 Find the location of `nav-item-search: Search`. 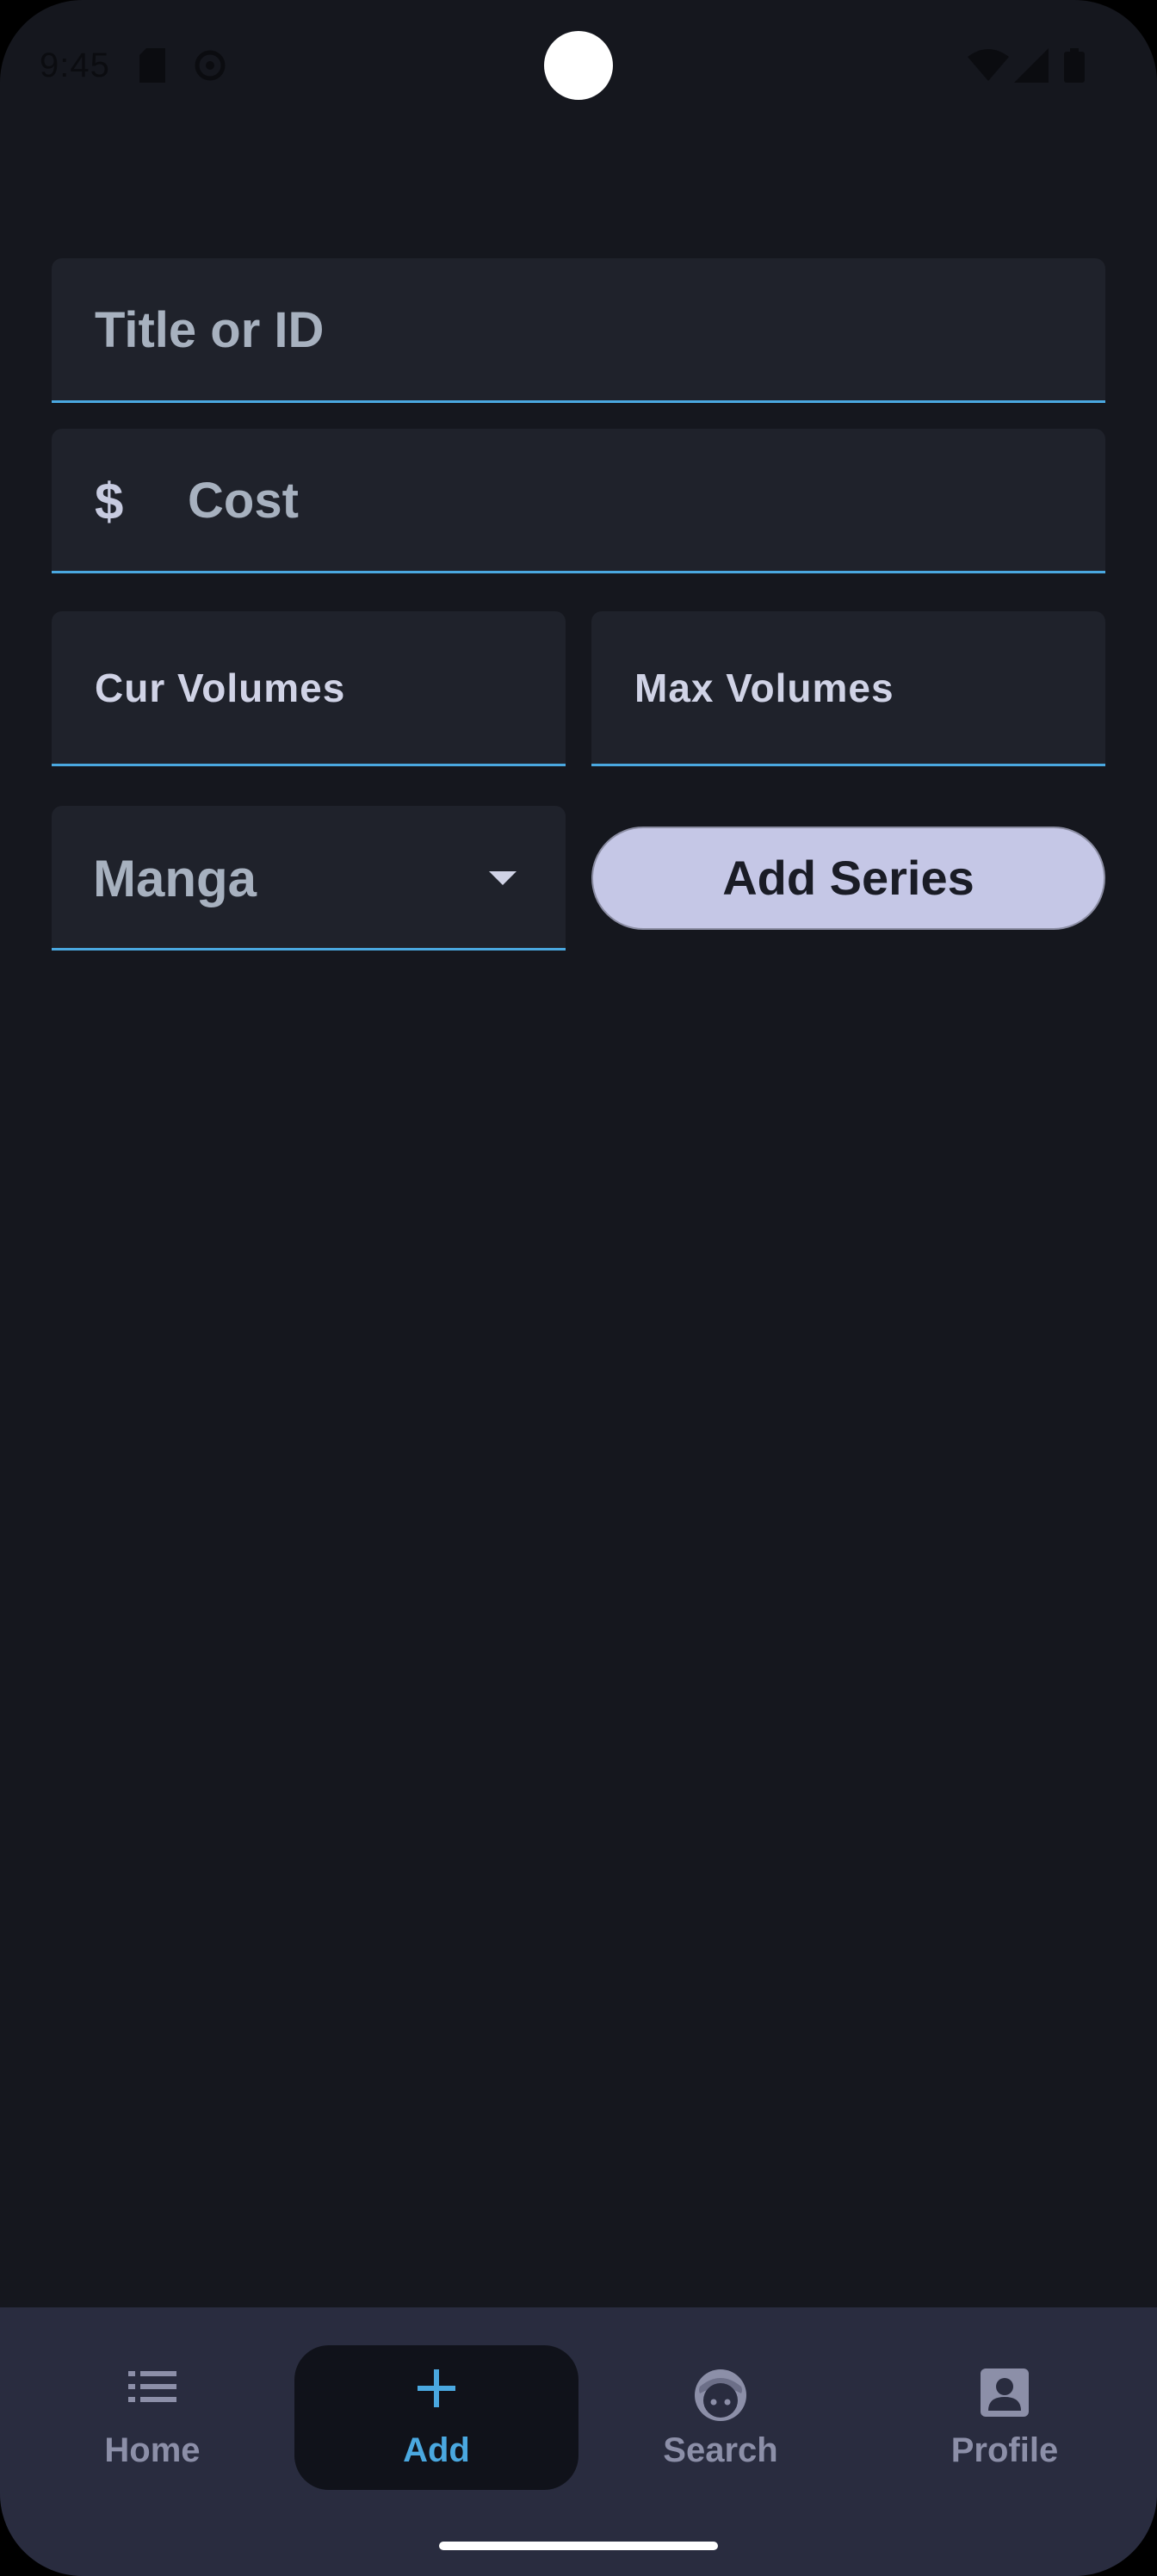

nav-item-search: Search is located at coordinates (721, 2418).